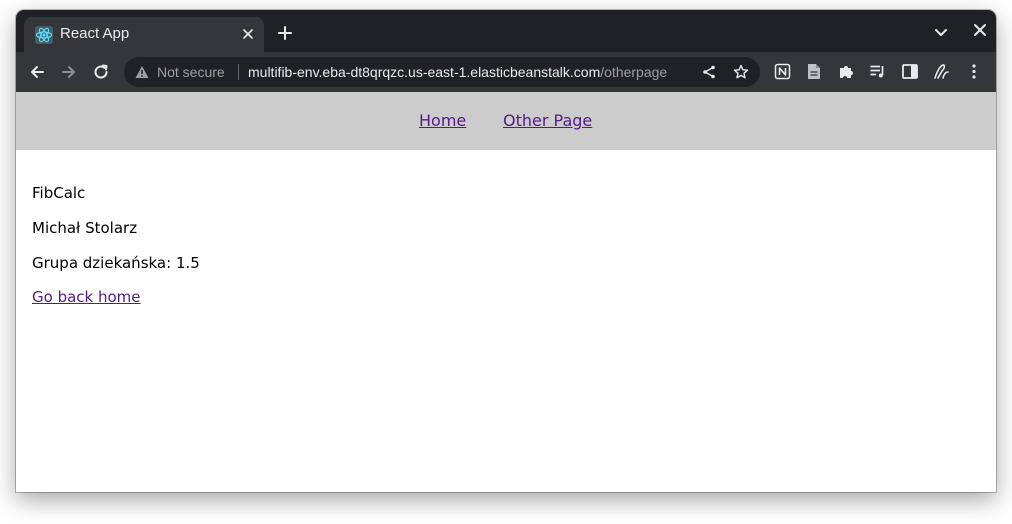 Image resolution: width=1012 pixels, height=524 pixels. I want to click on notion-extension-icon, so click(782, 71).